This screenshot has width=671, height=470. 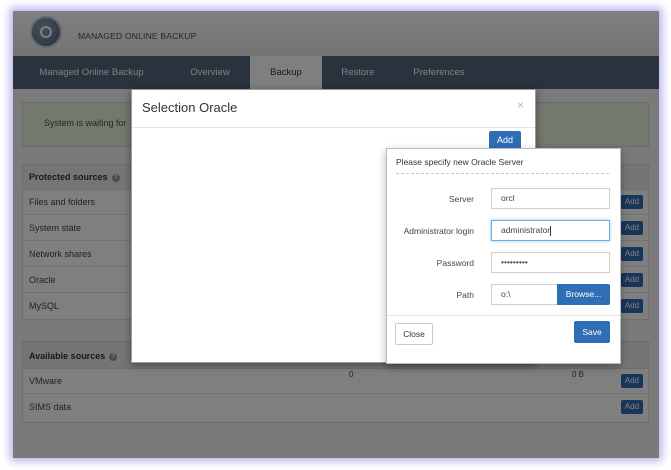 I want to click on admin-login-label: Administrator login, so click(x=438, y=231).